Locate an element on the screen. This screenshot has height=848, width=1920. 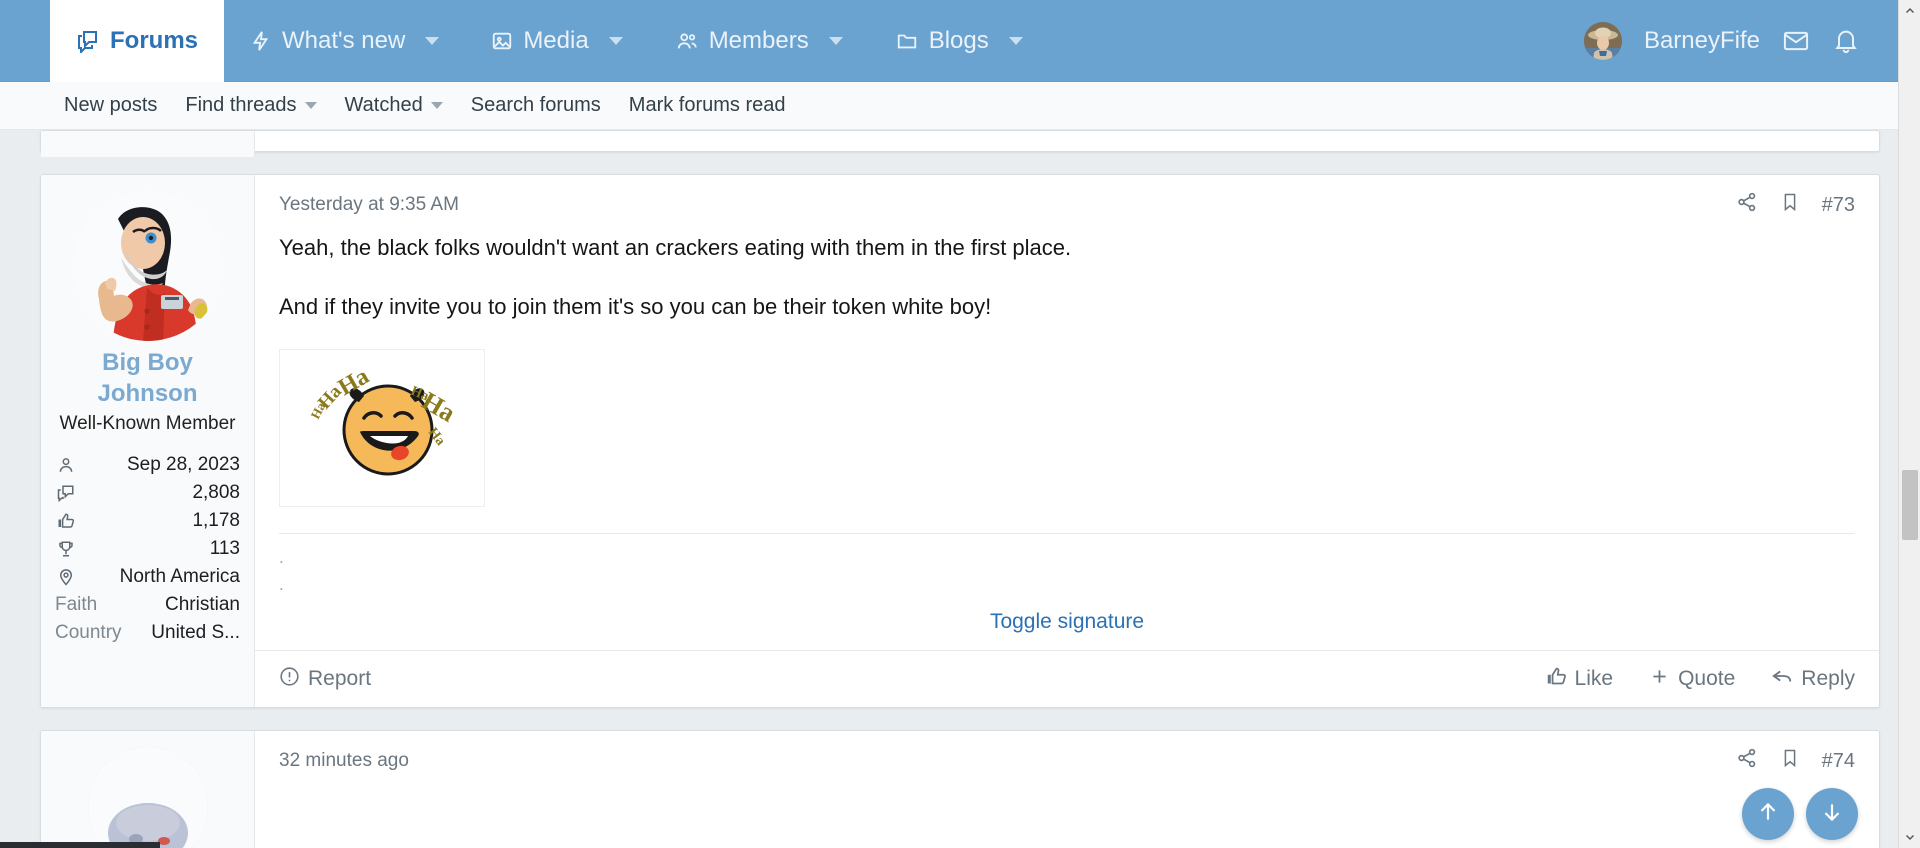
scrollbar-thumb is located at coordinates (1910, 505).